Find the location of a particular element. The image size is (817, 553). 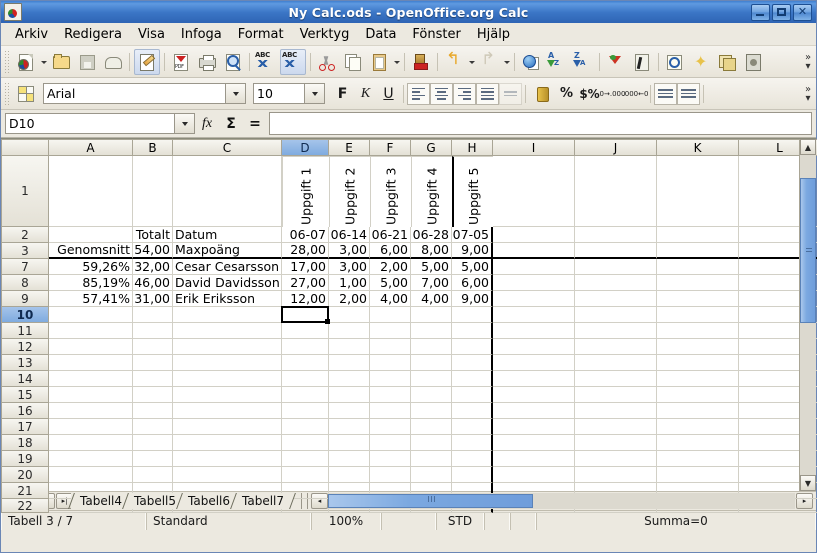

column-header-b: B is located at coordinates (153, 147).